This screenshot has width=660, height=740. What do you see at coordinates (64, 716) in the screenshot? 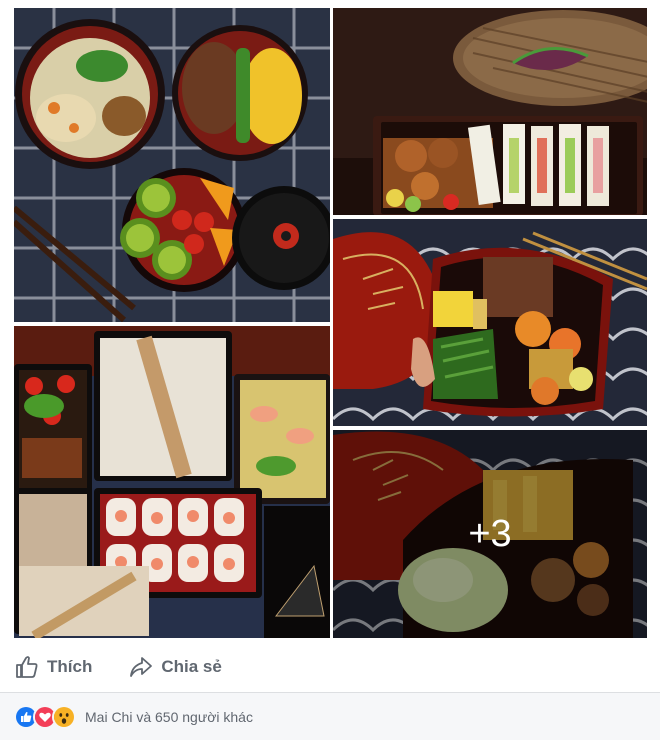
I see `wow-reaction-icon` at bounding box center [64, 716].